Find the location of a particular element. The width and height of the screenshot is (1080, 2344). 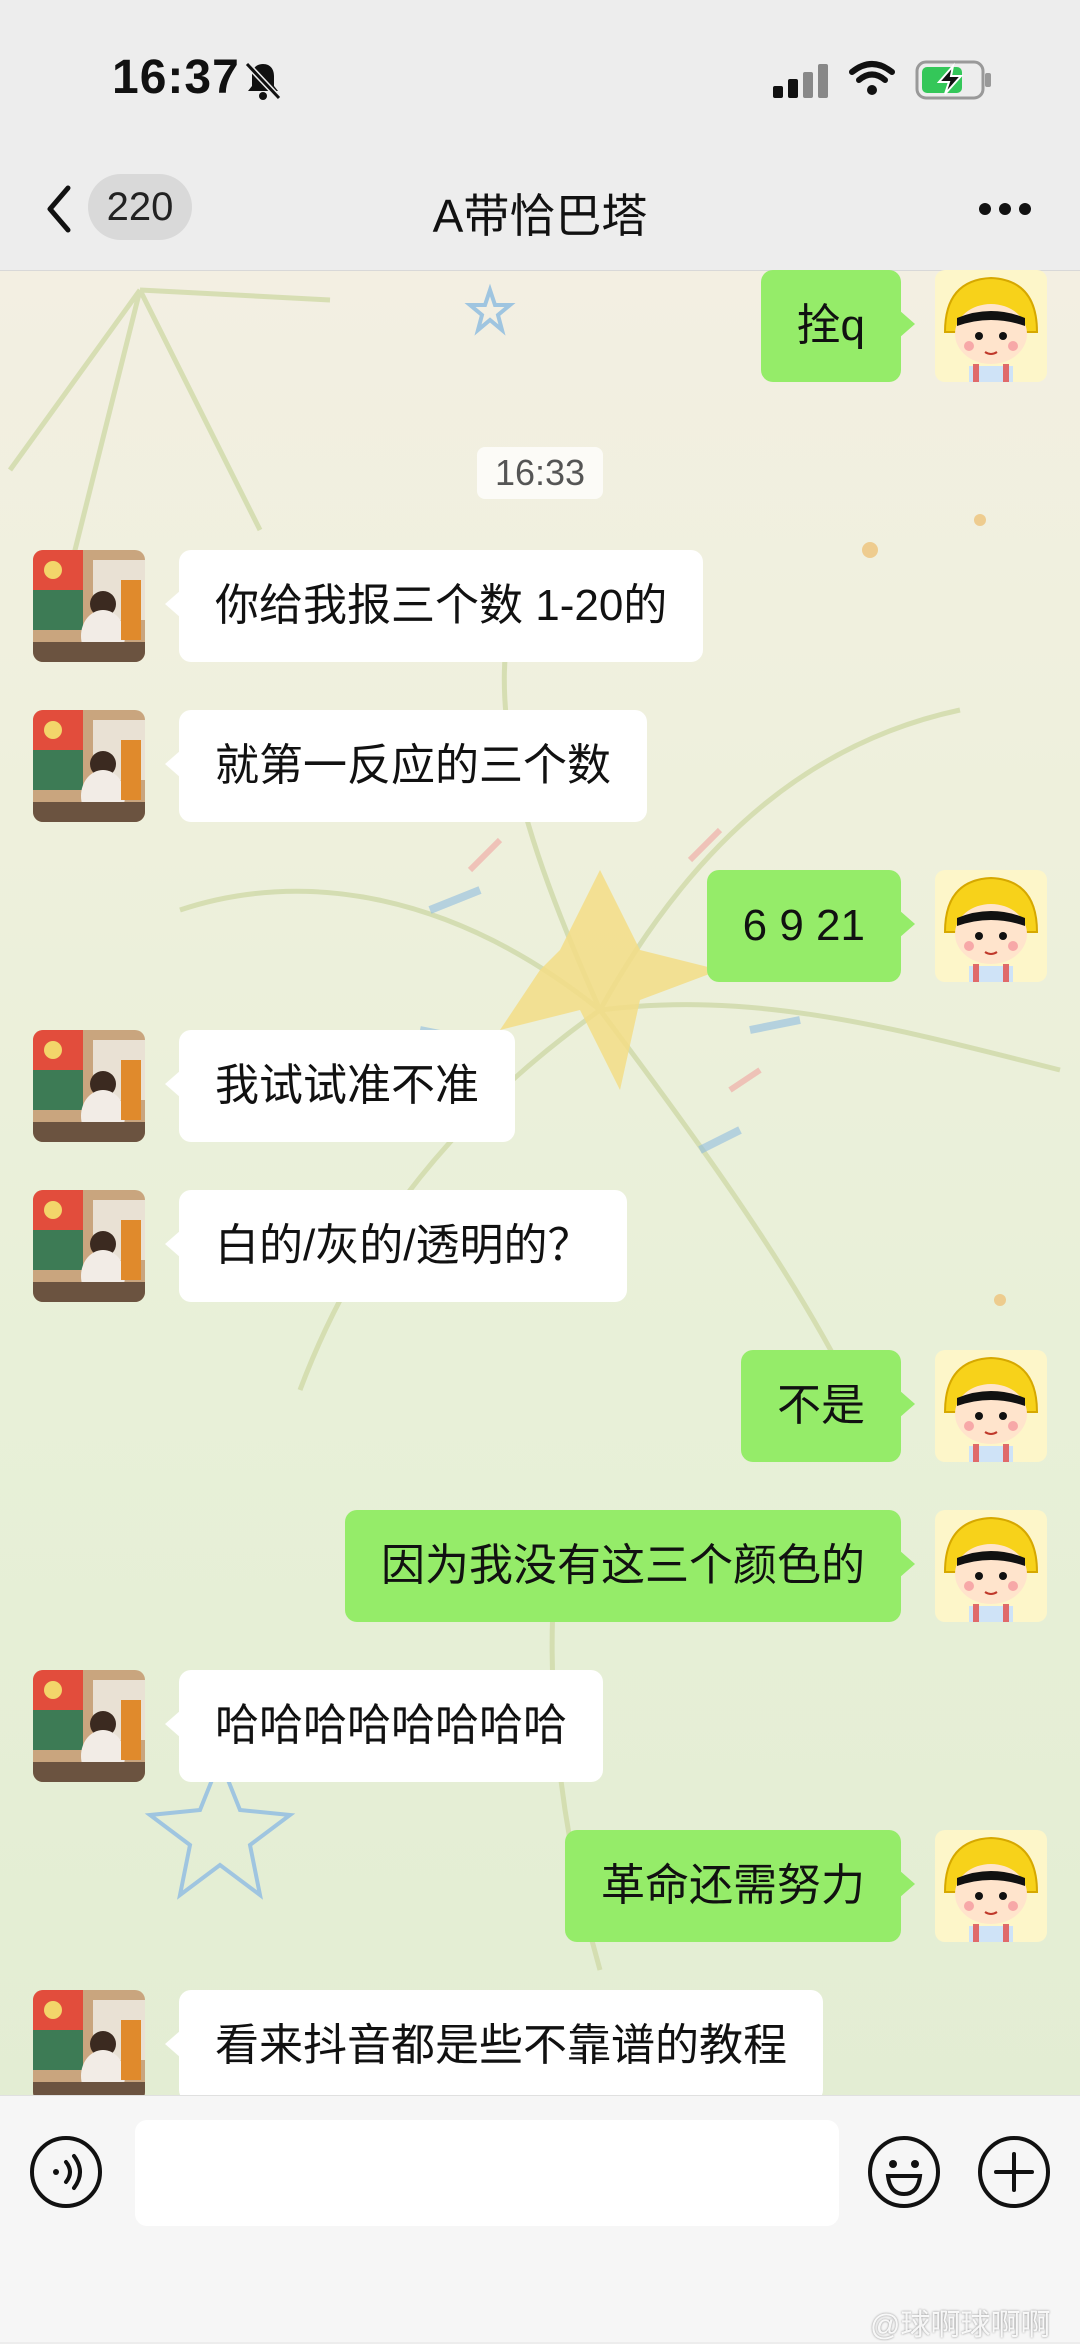

sent-message-bubble: 拴q is located at coordinates (838, 326).